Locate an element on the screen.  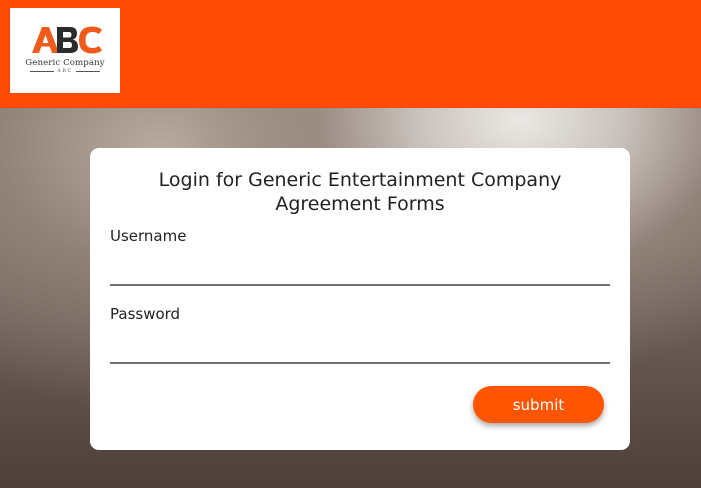
company-logo: Generic Company ABC is located at coordinates (65, 50).